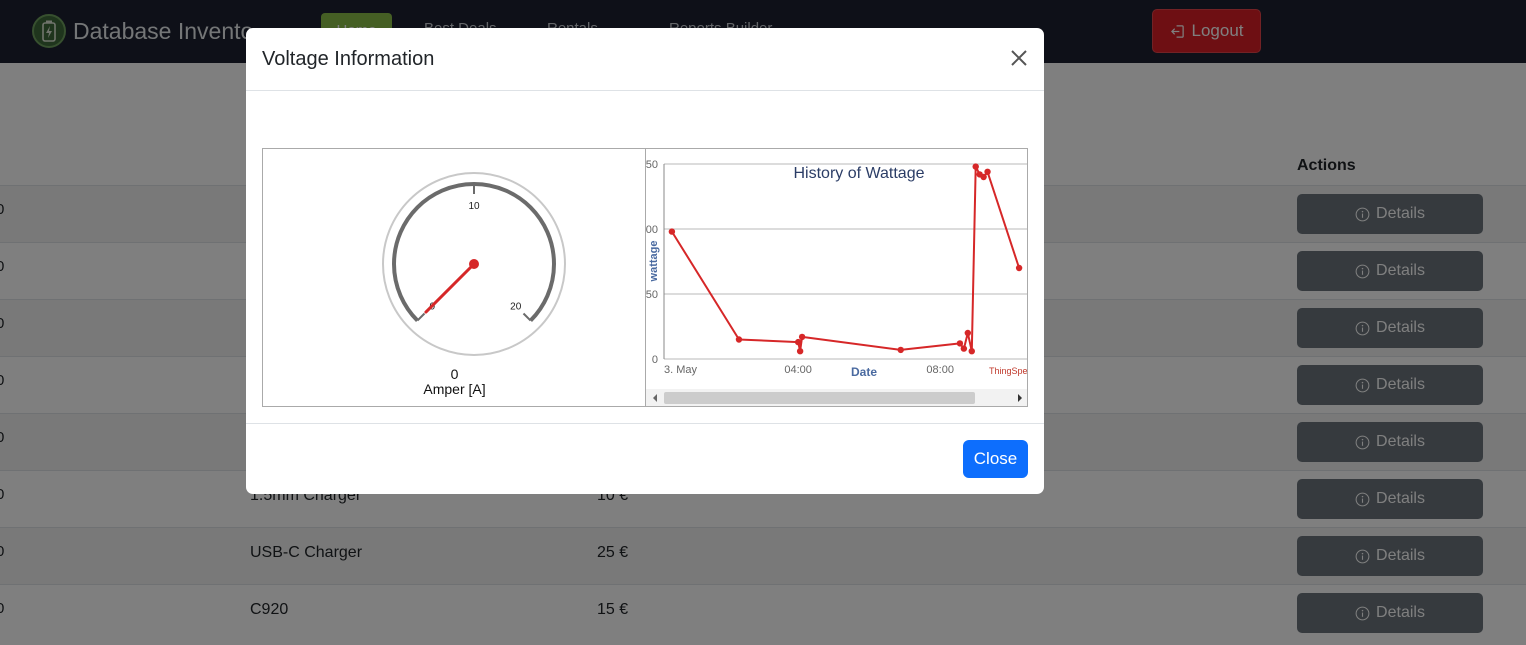 Image resolution: width=1526 pixels, height=645 pixels. Describe the element at coordinates (681, 370) in the screenshot. I see `chart-x-tick-label: 3. May` at that location.